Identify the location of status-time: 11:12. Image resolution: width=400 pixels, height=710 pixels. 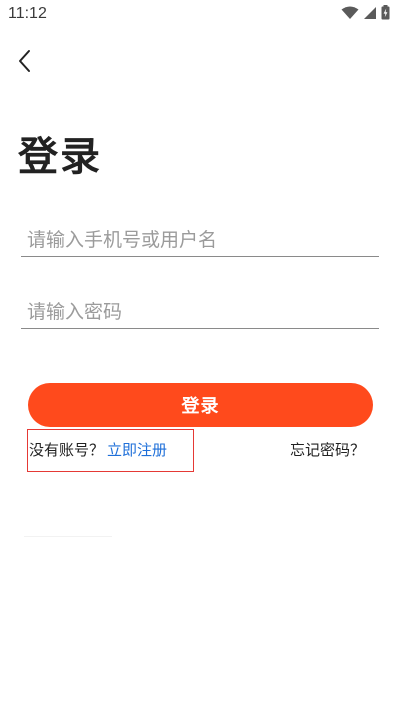
(27, 13).